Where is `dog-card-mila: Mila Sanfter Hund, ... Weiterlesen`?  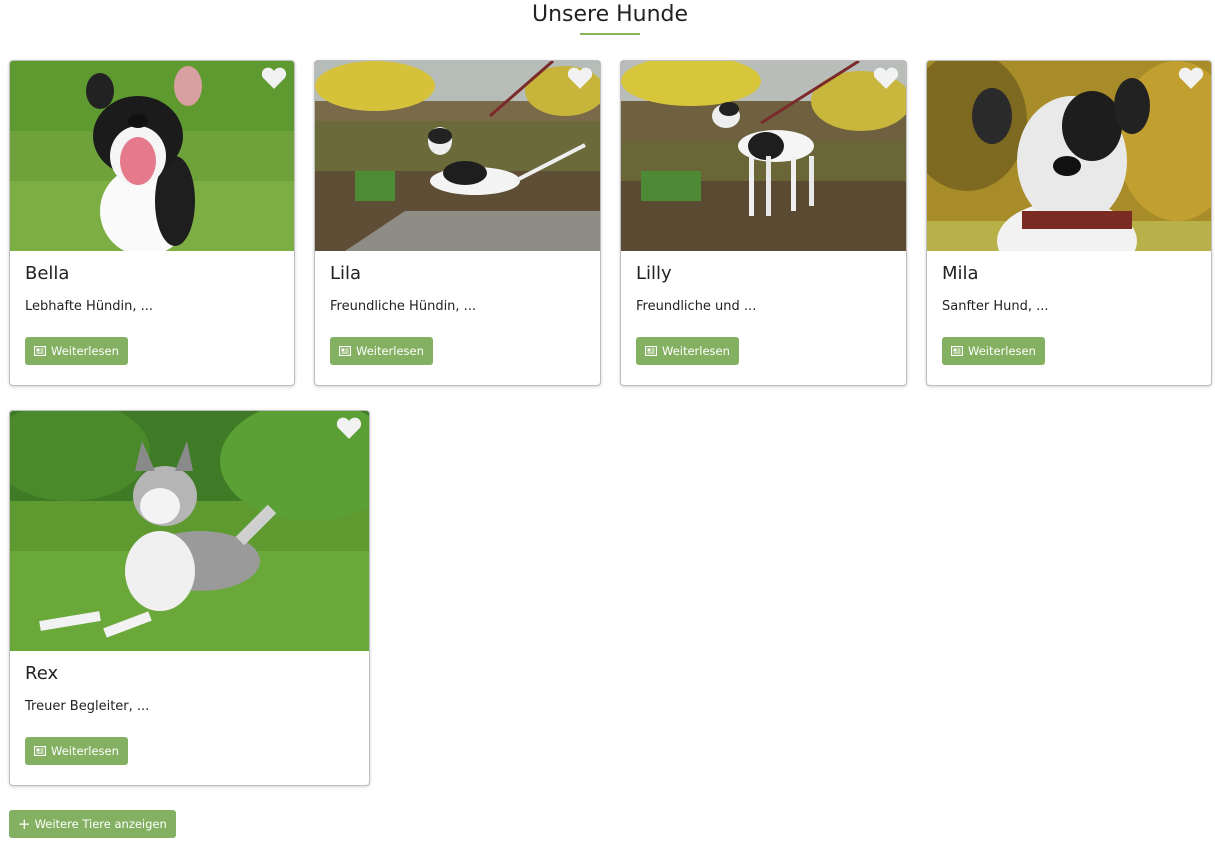 dog-card-mila: Mila Sanfter Hund, ... Weiterlesen is located at coordinates (1069, 223).